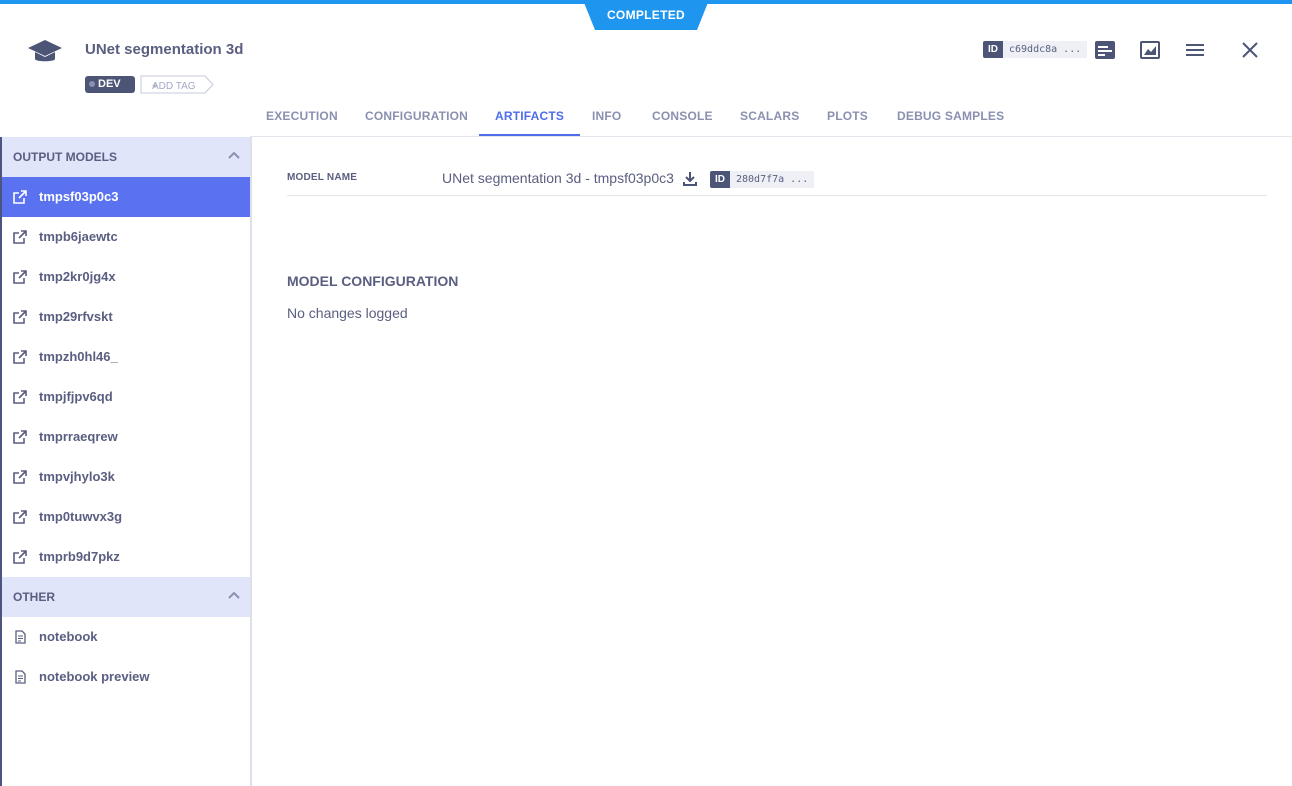  What do you see at coordinates (322, 177) in the screenshot?
I see `model-name-label: MODEL NAME` at bounding box center [322, 177].